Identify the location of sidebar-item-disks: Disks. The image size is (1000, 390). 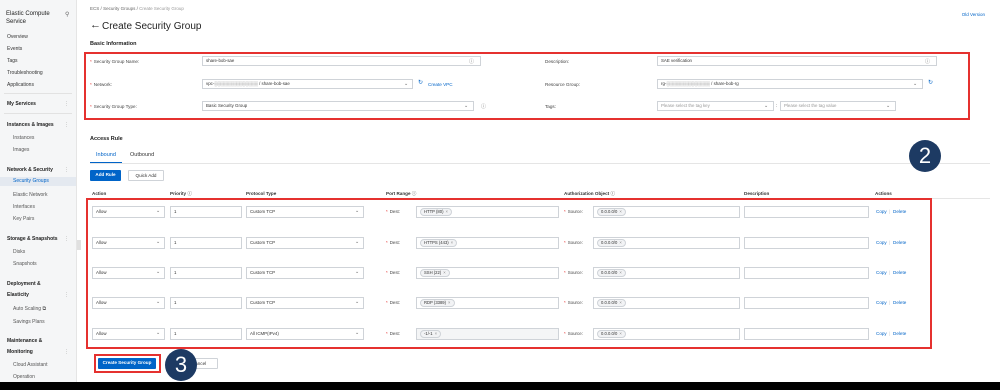
(19, 252).